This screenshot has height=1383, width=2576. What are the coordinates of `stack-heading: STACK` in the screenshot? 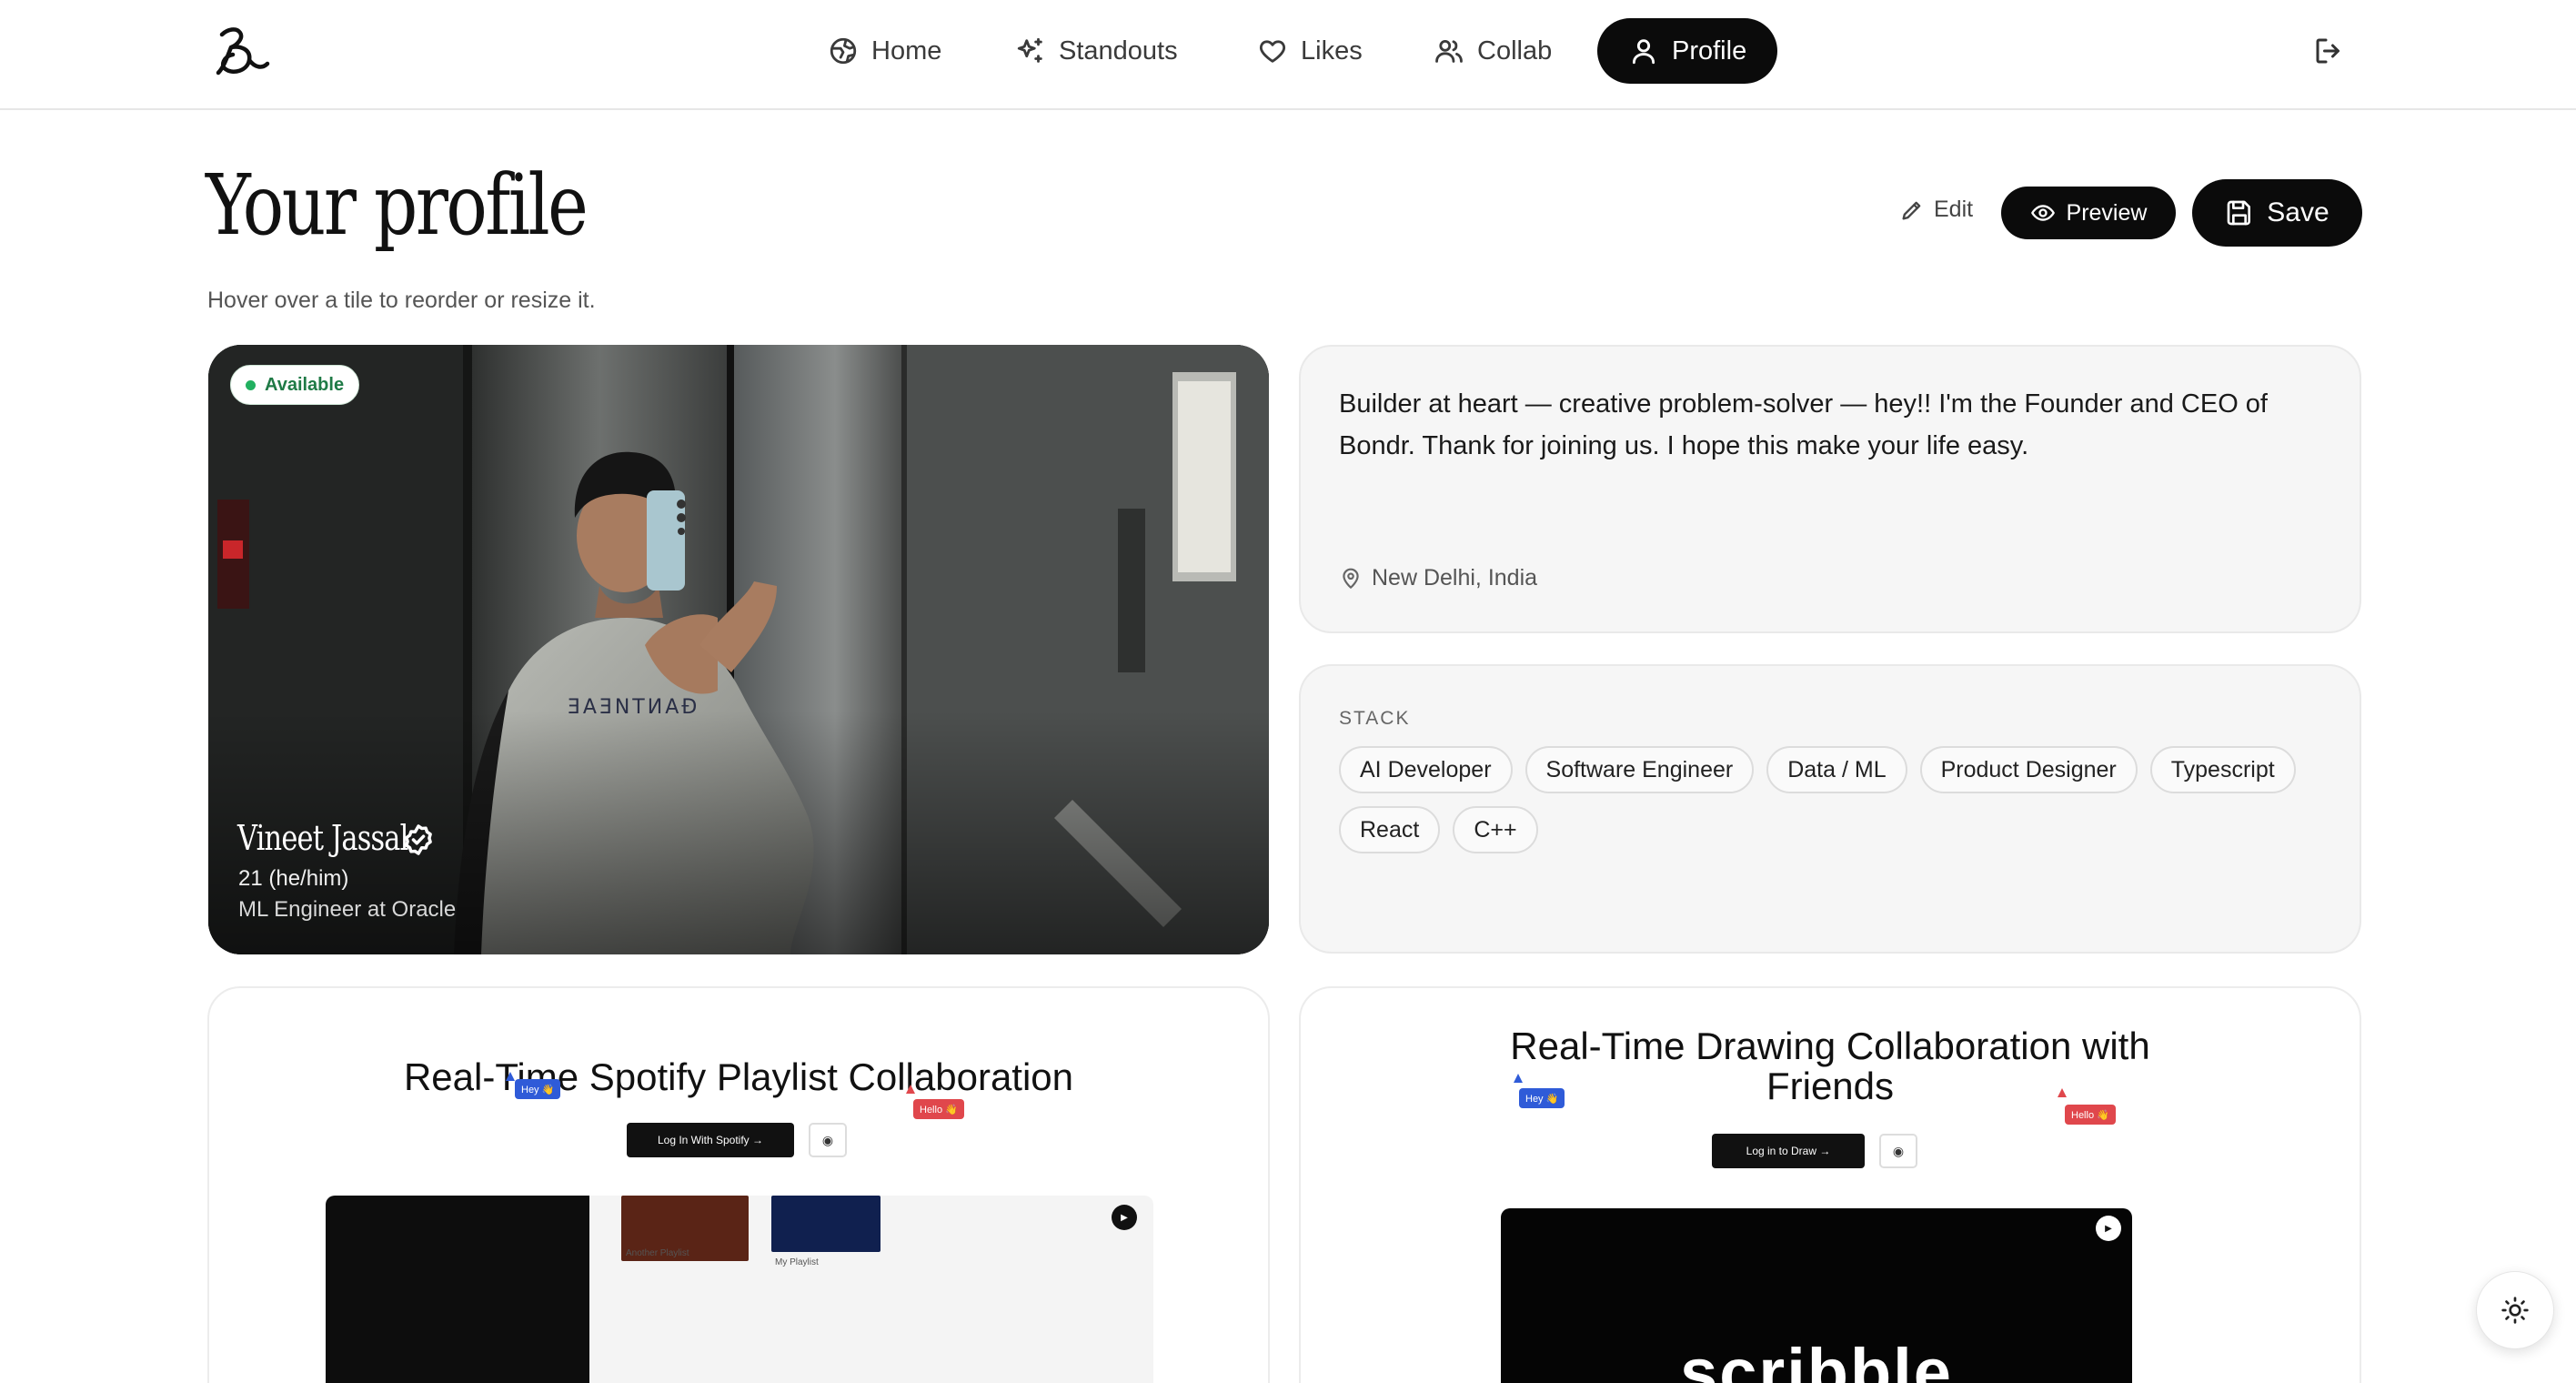 It's located at (1375, 719).